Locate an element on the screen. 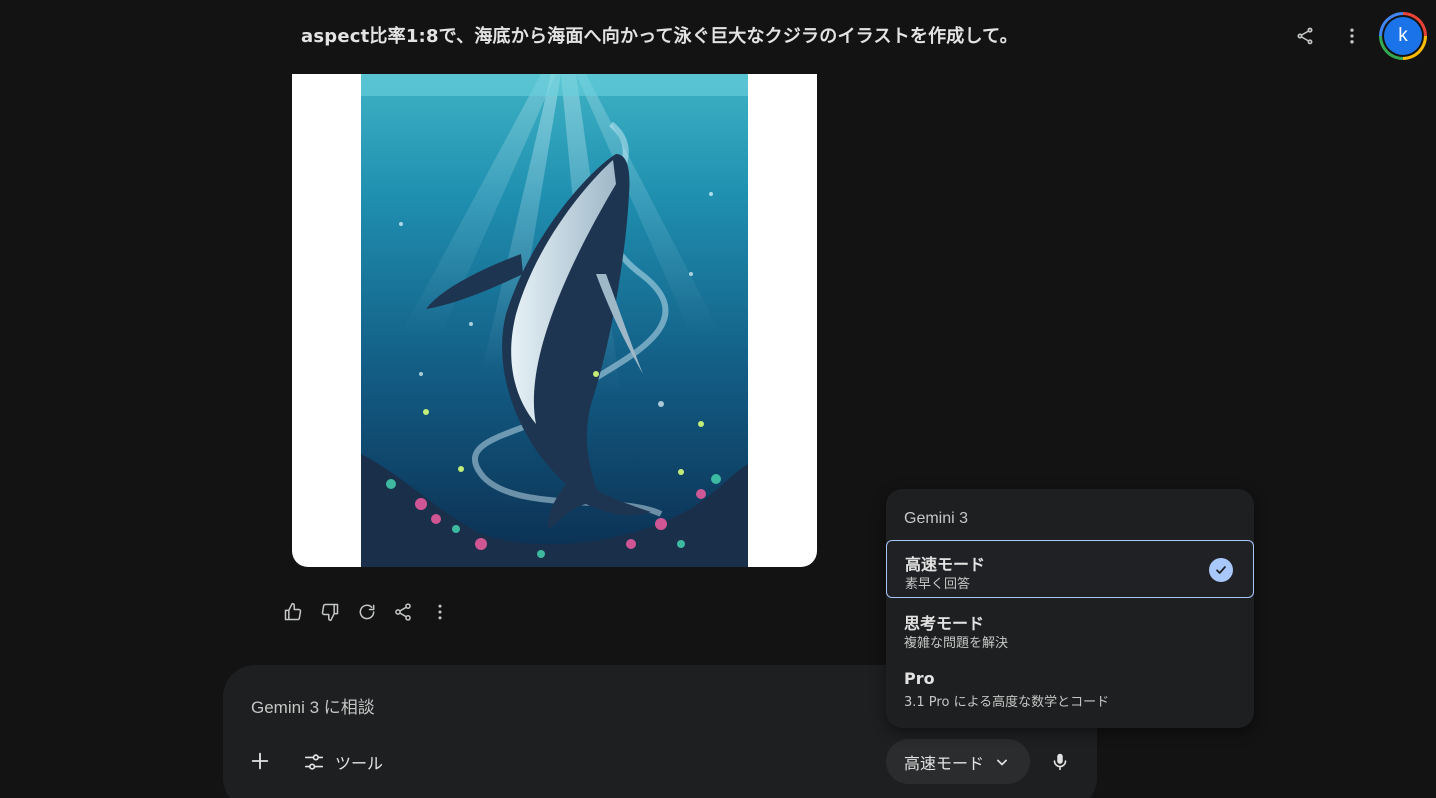  chevron-down-icon is located at coordinates (1002, 762).